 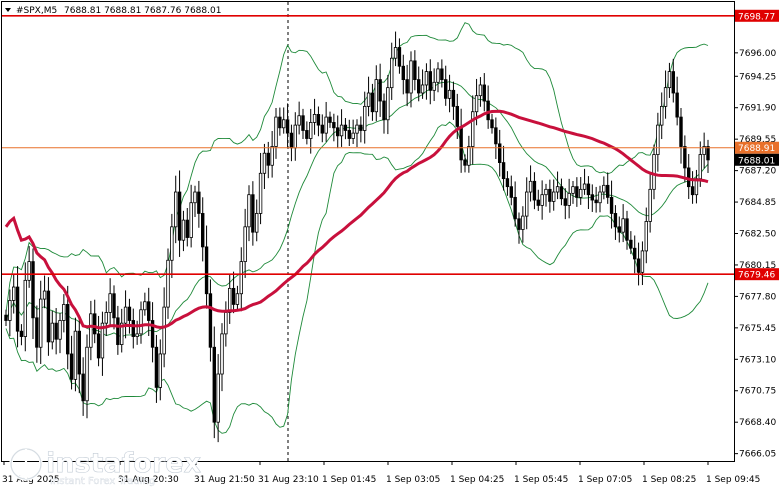 I want to click on price-level-label: 7688.01, so click(x=756, y=161).